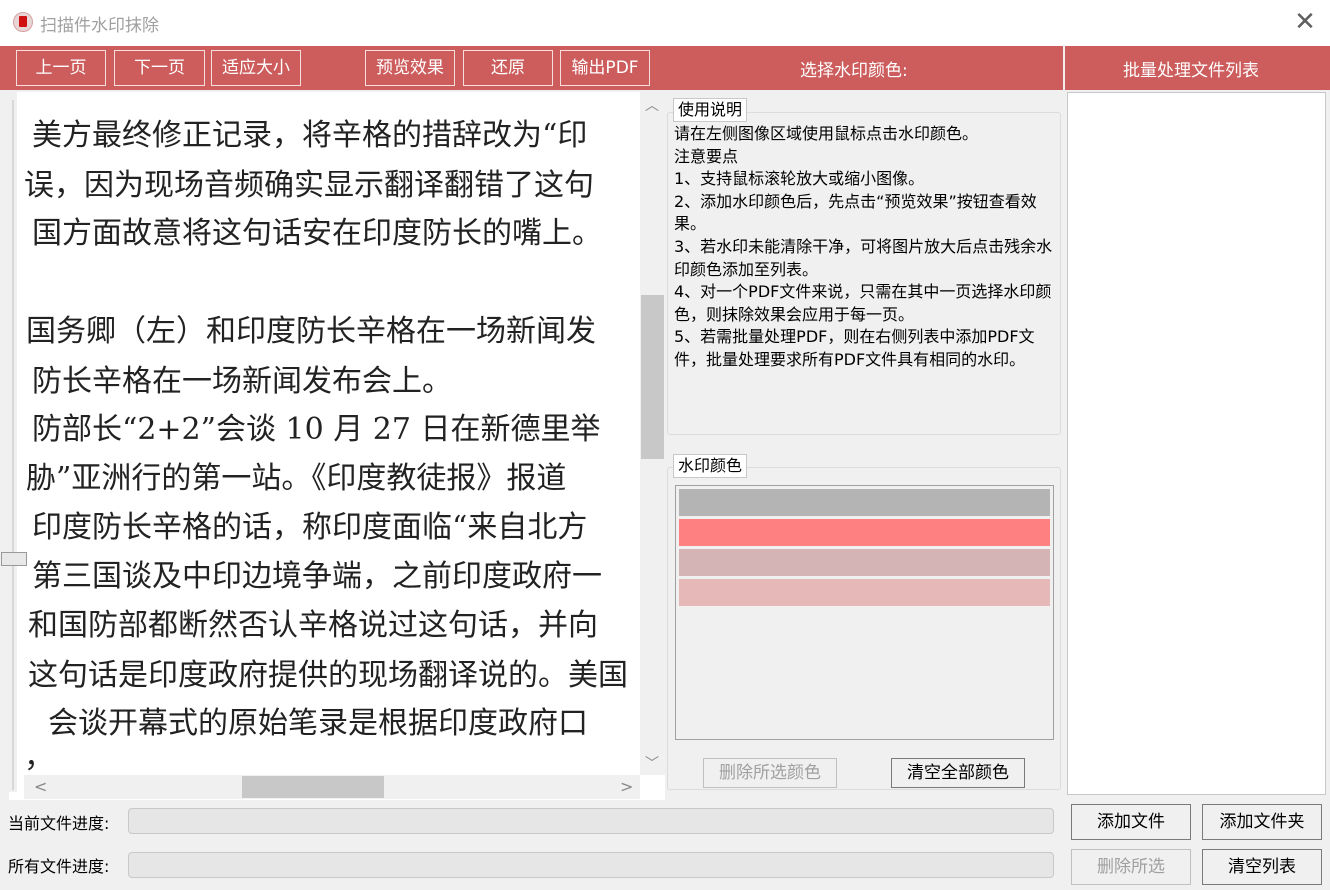 The image size is (1330, 890). I want to click on document-line: 这句话是印度政府提供的现场翻译说的。美国, so click(328, 675).